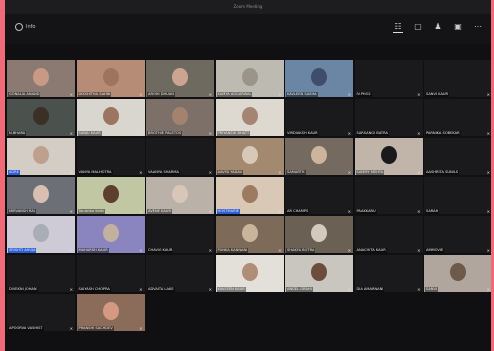 The width and height of the screenshot is (494, 351). What do you see at coordinates (41, 195) in the screenshot?
I see `participant-tile: MIRVANSH RAI ✕` at bounding box center [41, 195].